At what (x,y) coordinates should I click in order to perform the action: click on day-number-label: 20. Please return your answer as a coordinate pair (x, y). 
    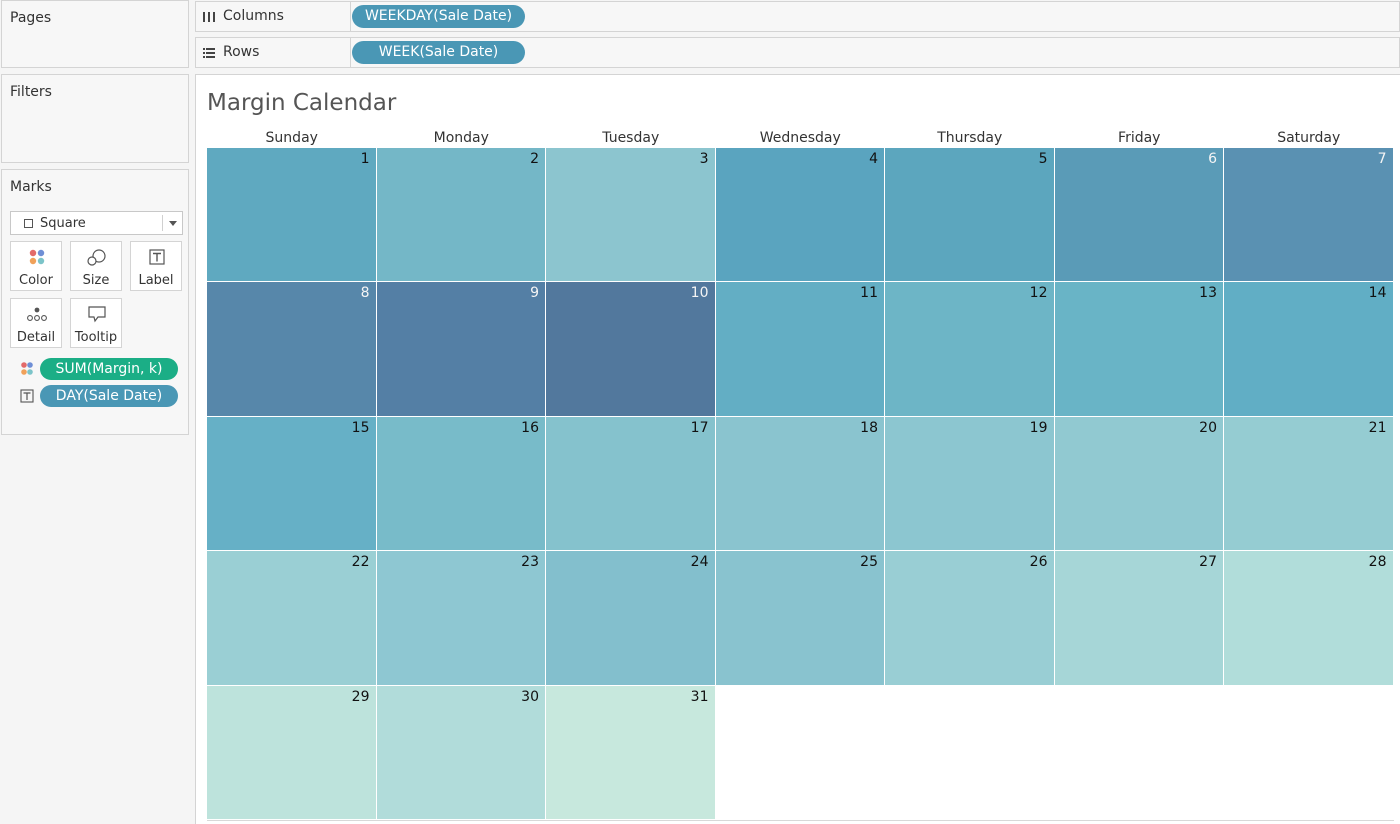
    Looking at the image, I should click on (1208, 427).